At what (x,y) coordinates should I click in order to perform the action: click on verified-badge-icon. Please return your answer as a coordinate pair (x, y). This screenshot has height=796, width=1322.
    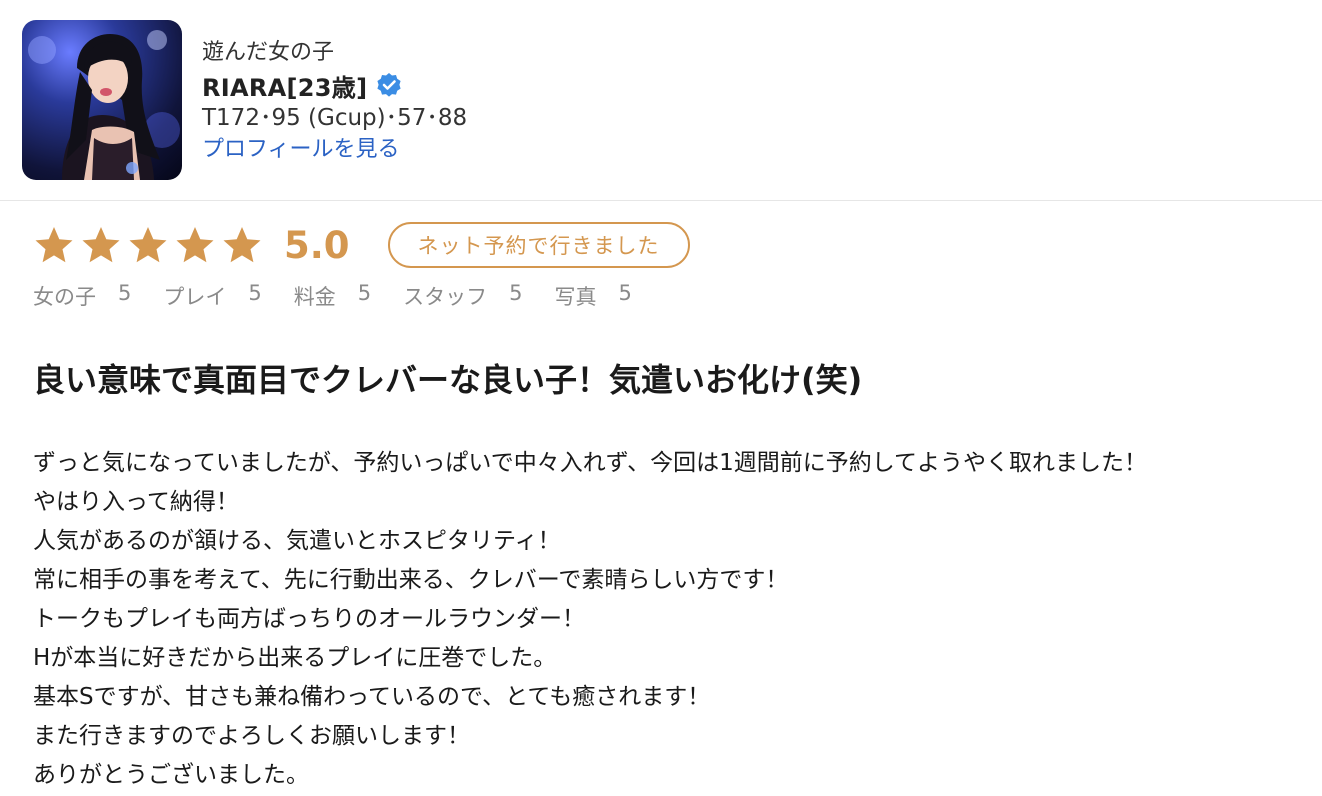
    Looking at the image, I should click on (389, 85).